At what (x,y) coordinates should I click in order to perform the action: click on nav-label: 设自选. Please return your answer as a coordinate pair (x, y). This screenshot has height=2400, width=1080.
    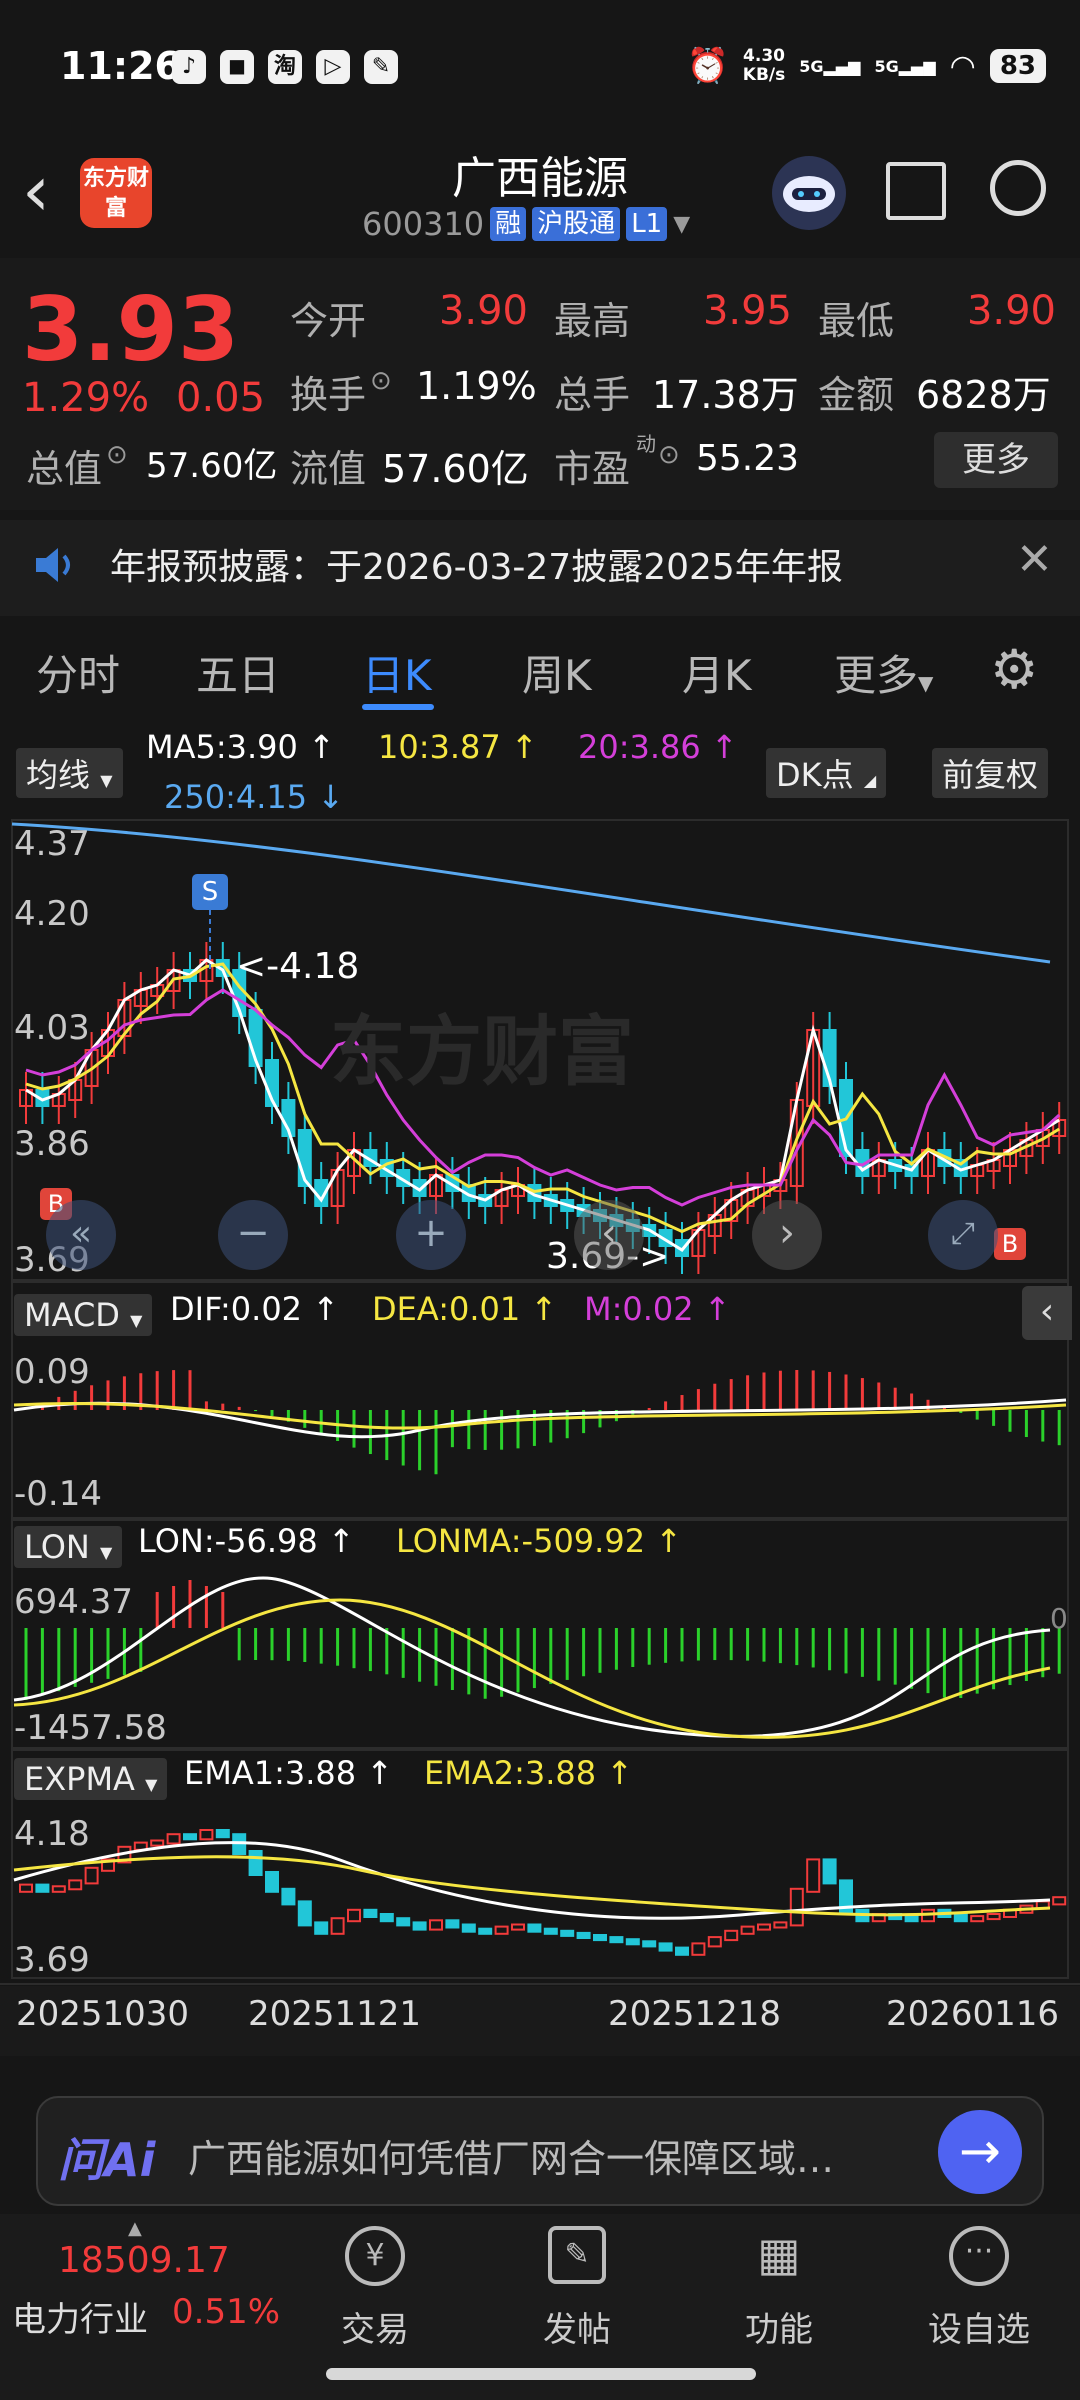
    Looking at the image, I should click on (979, 2330).